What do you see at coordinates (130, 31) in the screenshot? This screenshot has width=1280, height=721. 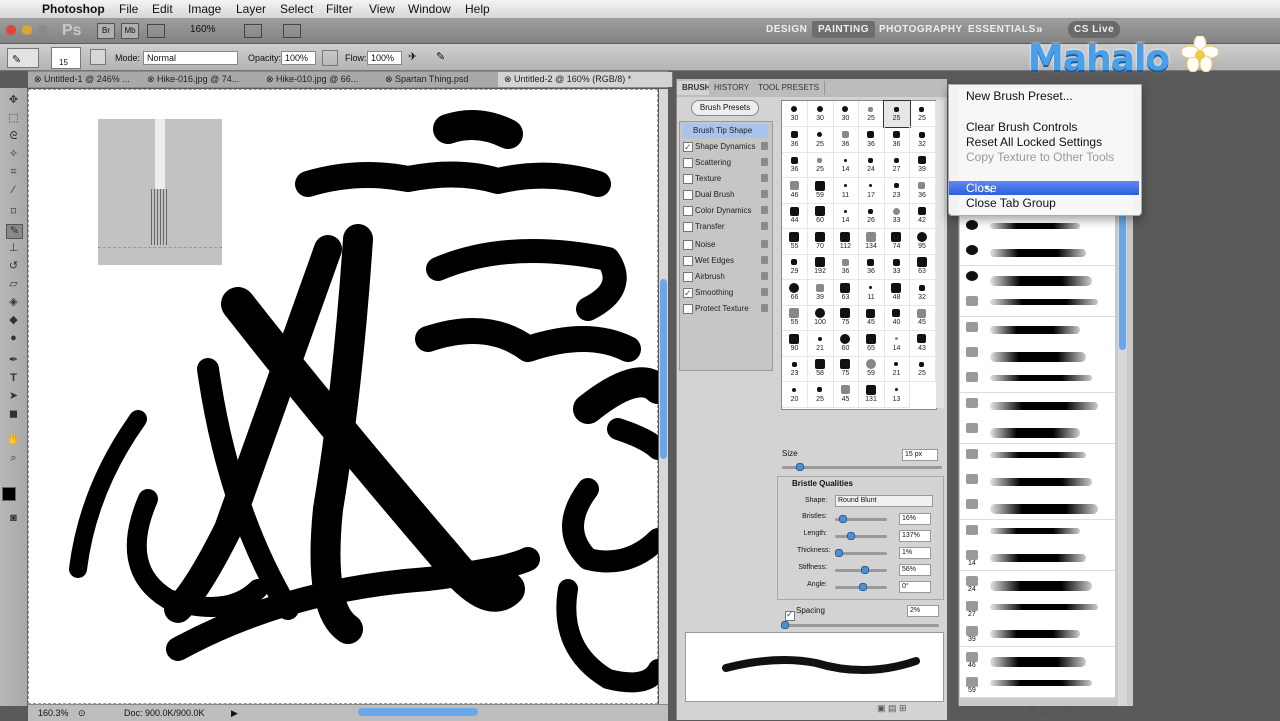 I see `mini-bridge-button: Mb` at bounding box center [130, 31].